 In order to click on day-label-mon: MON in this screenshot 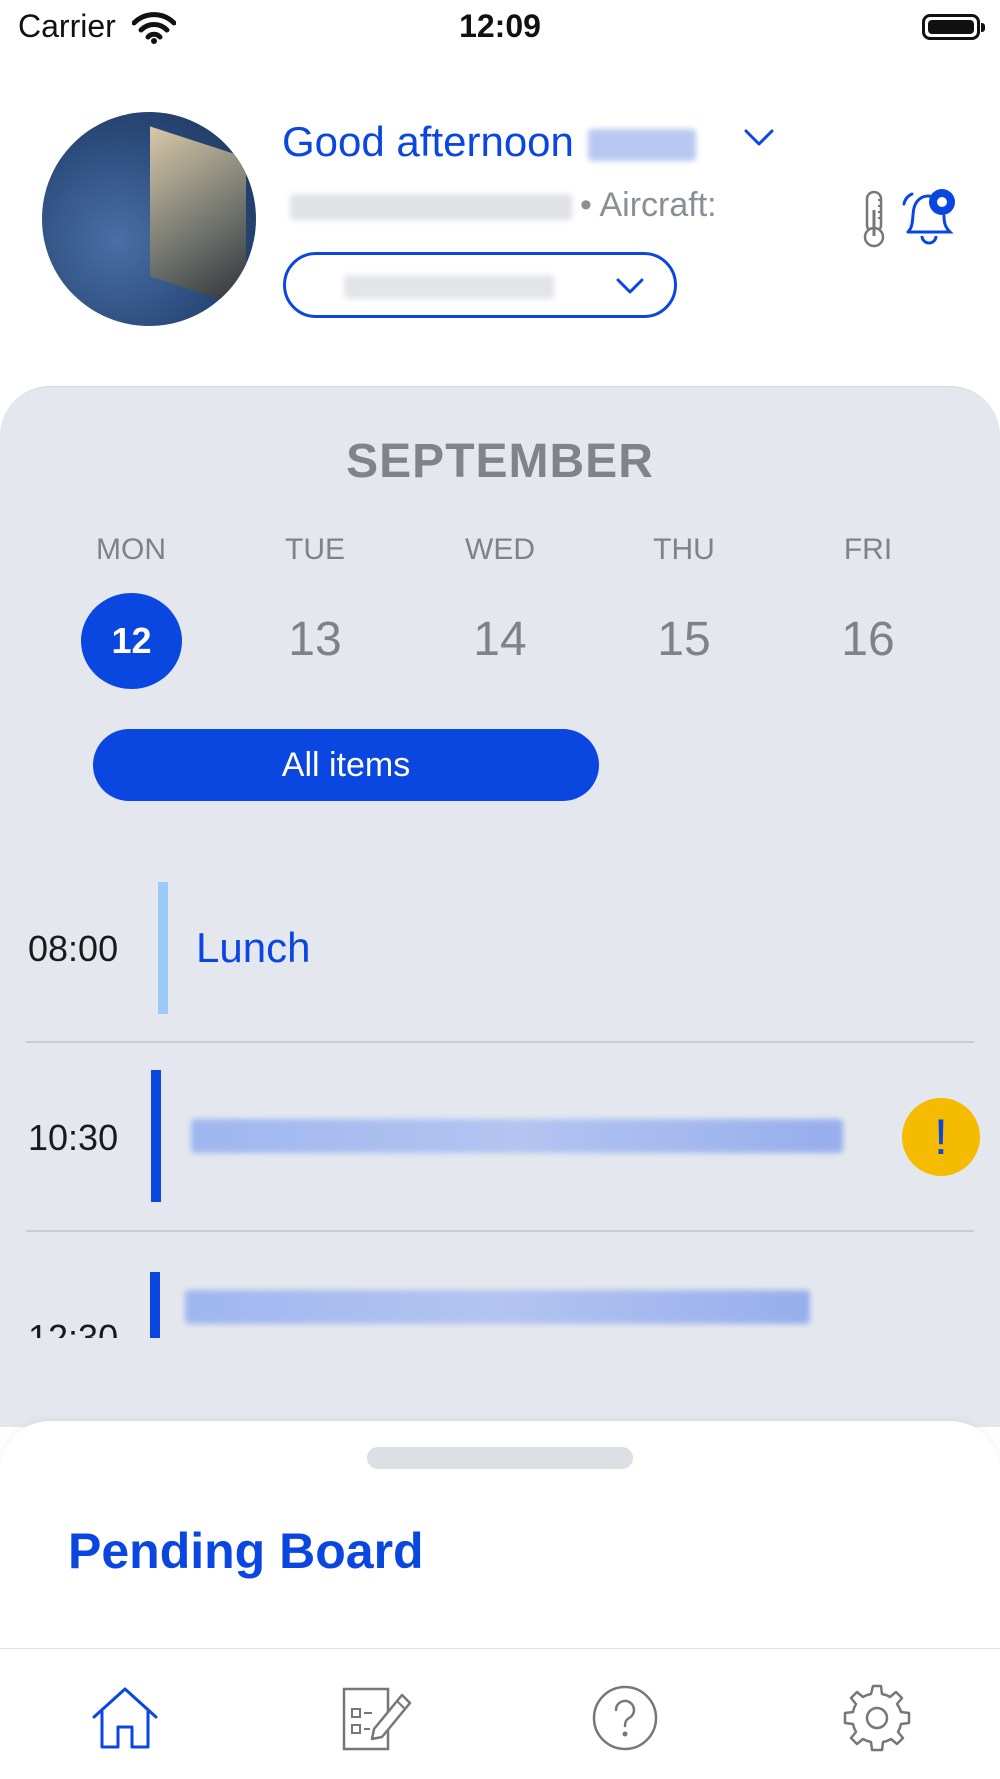, I will do `click(131, 549)`.